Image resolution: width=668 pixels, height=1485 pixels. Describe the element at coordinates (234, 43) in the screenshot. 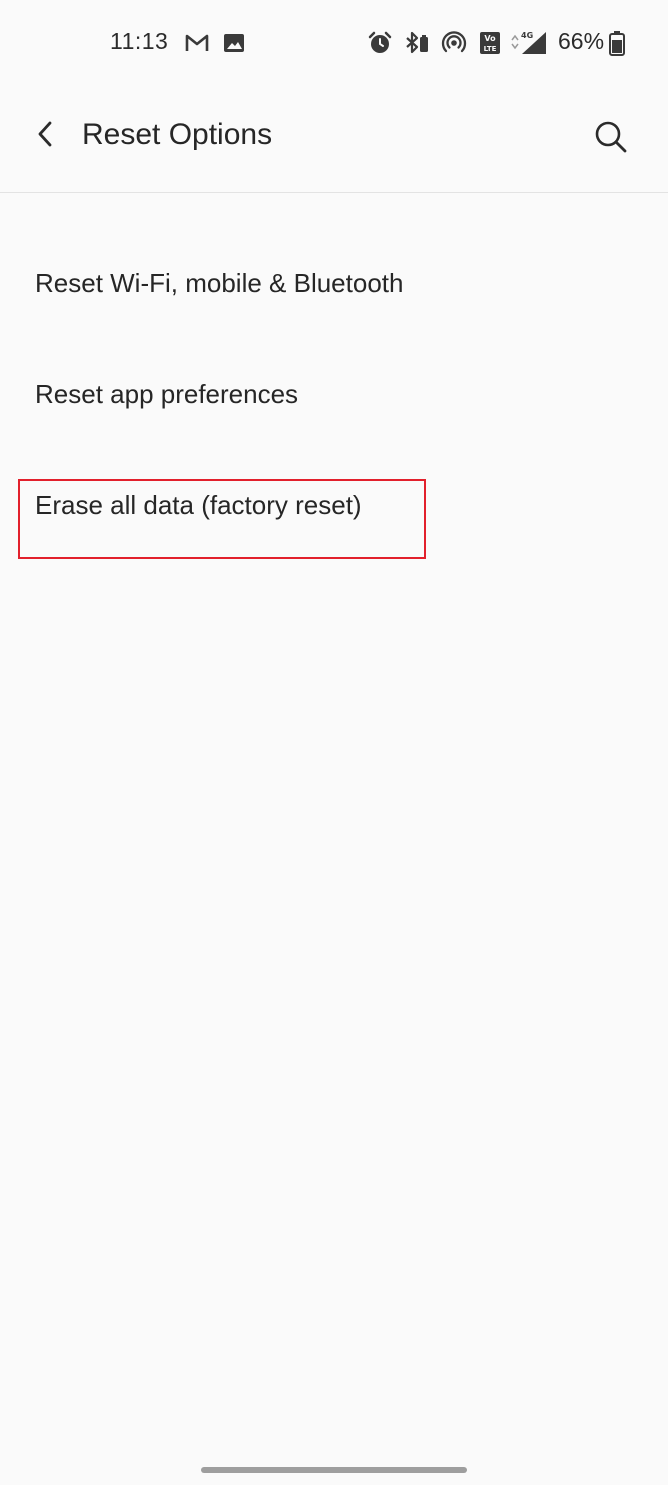

I see `gallery-icon` at that location.